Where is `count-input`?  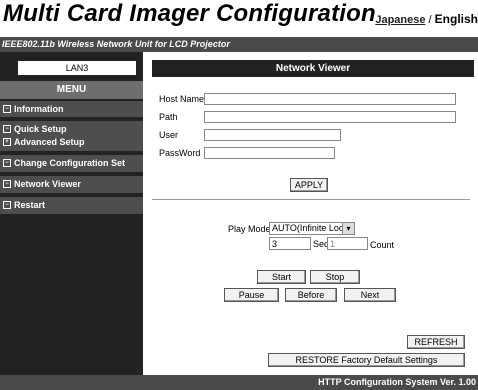
count-input is located at coordinates (347, 243).